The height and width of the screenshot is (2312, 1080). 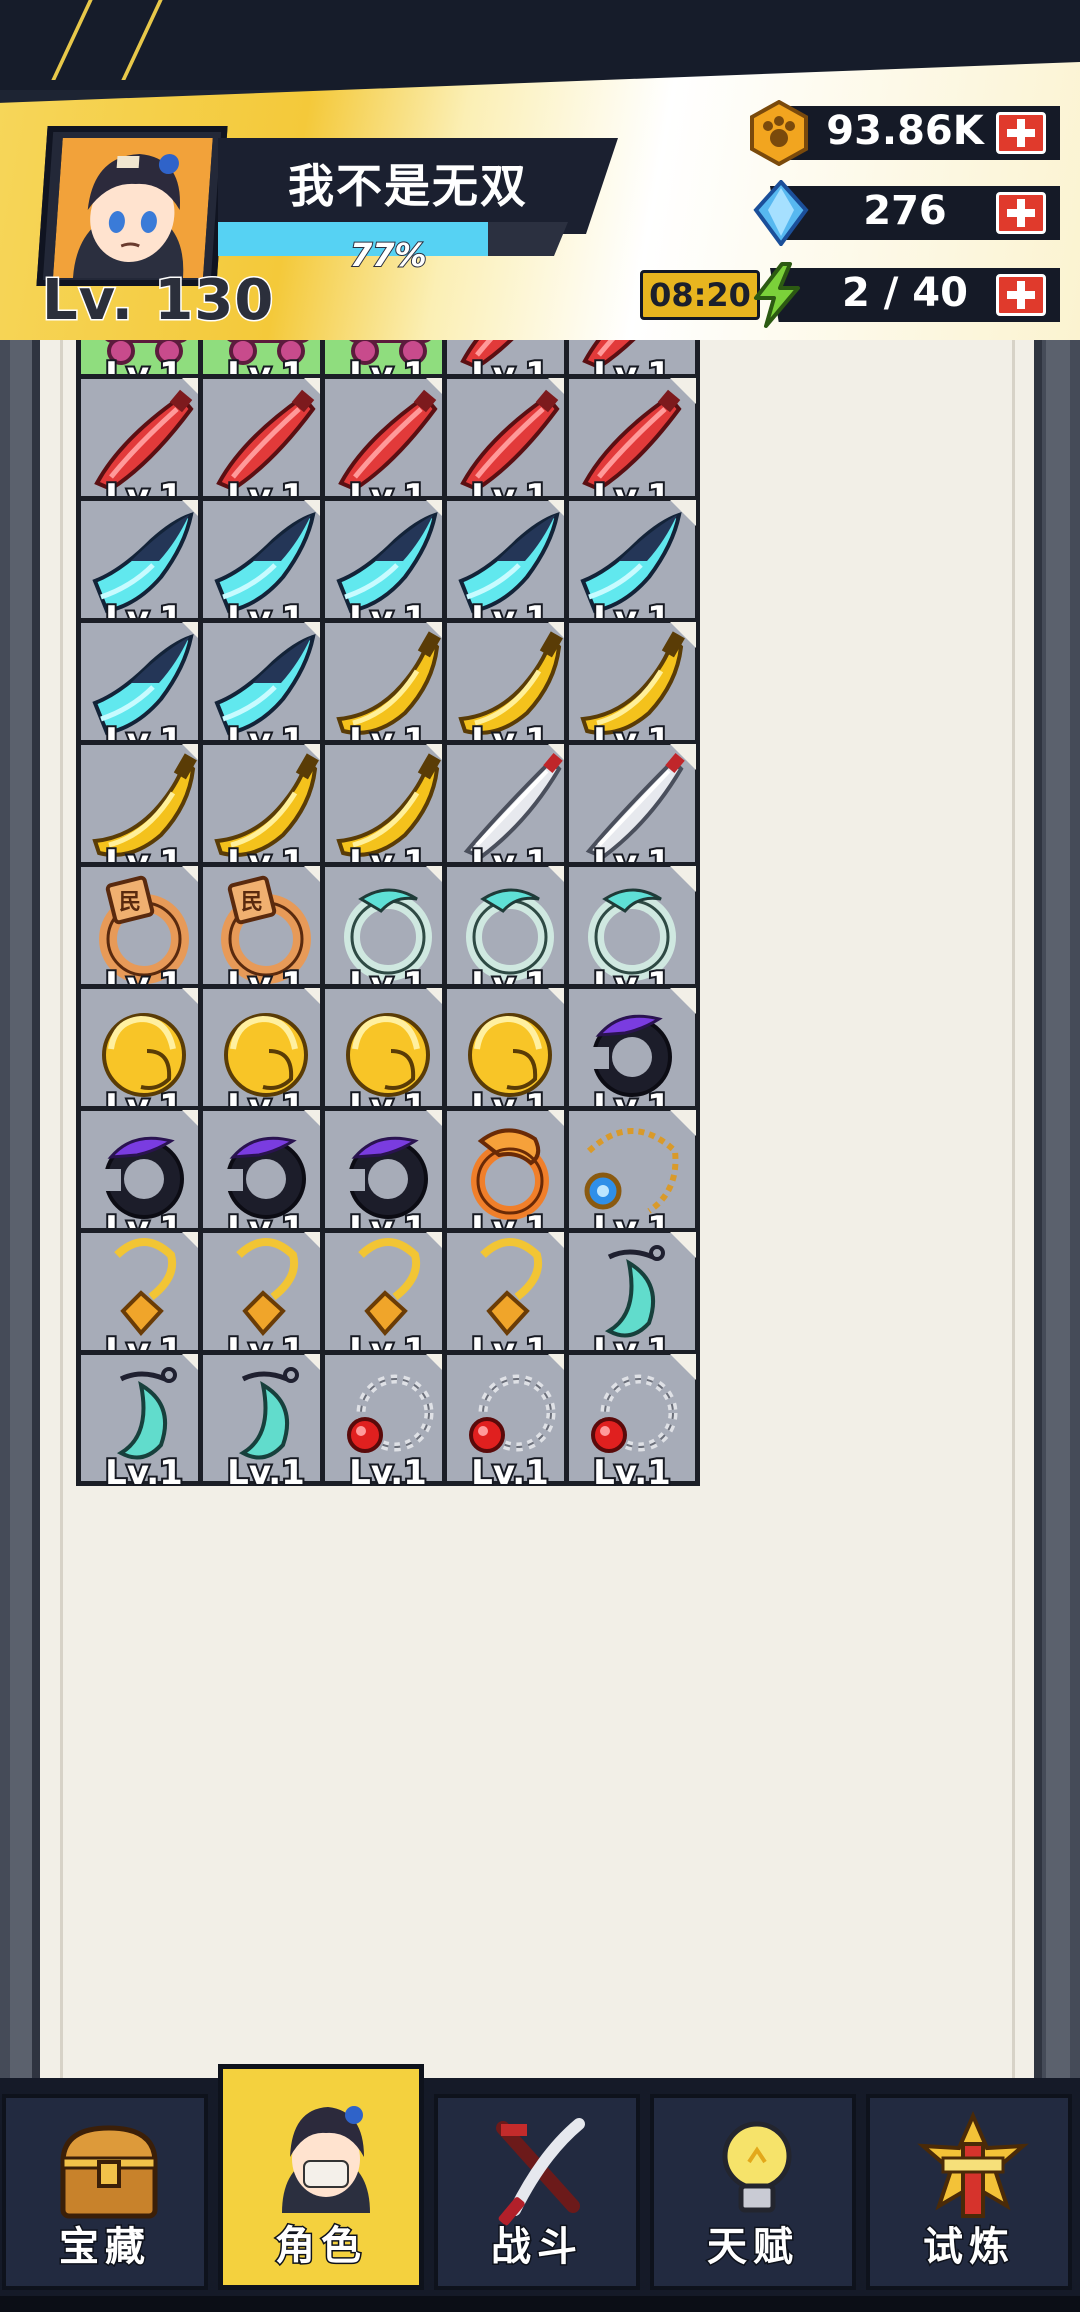 I want to click on tab-label: 角色, so click(x=320, y=2246).